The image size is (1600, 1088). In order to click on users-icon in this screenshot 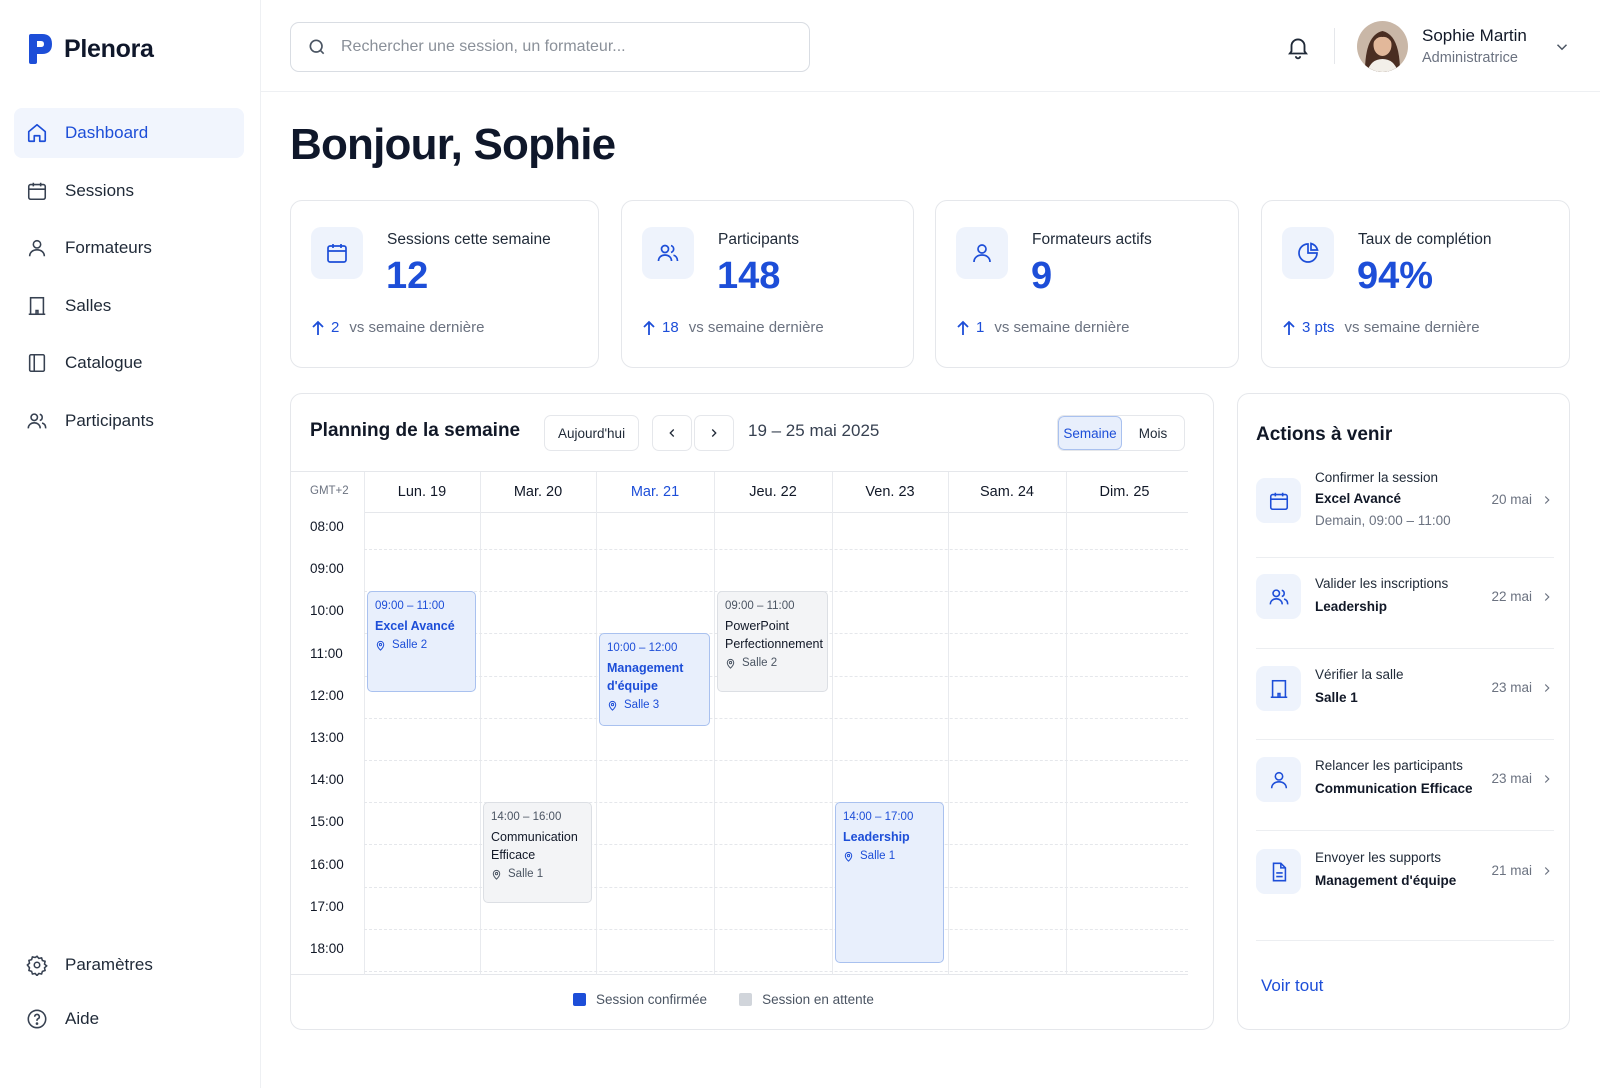, I will do `click(668, 253)`.